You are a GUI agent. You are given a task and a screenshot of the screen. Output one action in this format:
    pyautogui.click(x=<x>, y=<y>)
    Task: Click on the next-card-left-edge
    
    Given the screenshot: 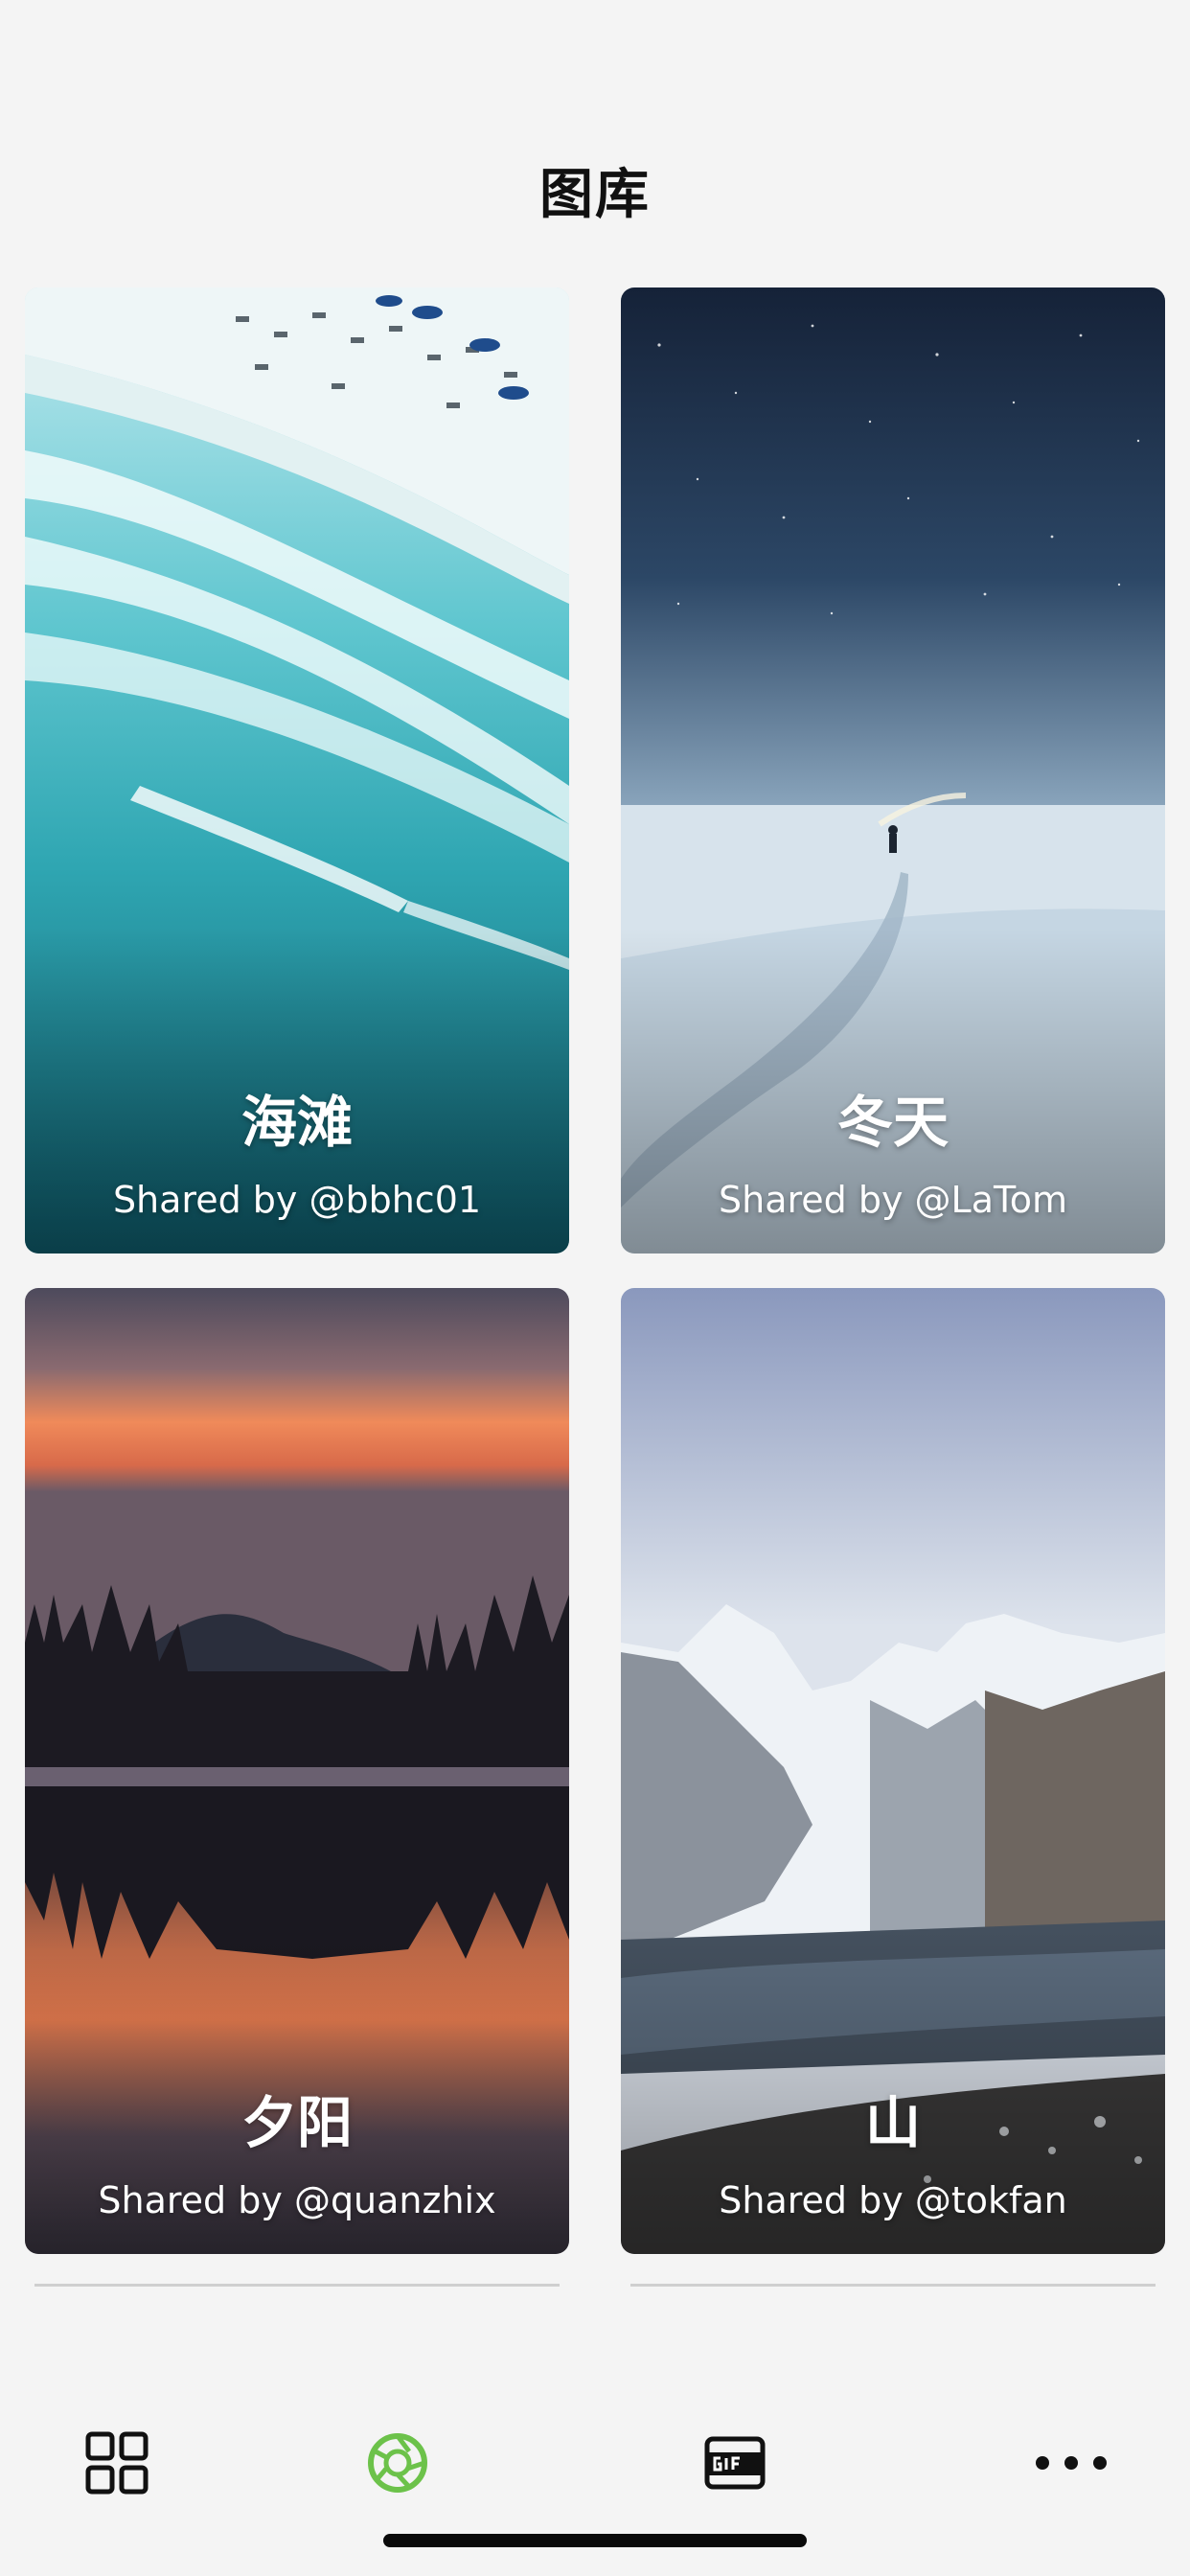 What is the action you would take?
    pyautogui.click(x=297, y=2285)
    